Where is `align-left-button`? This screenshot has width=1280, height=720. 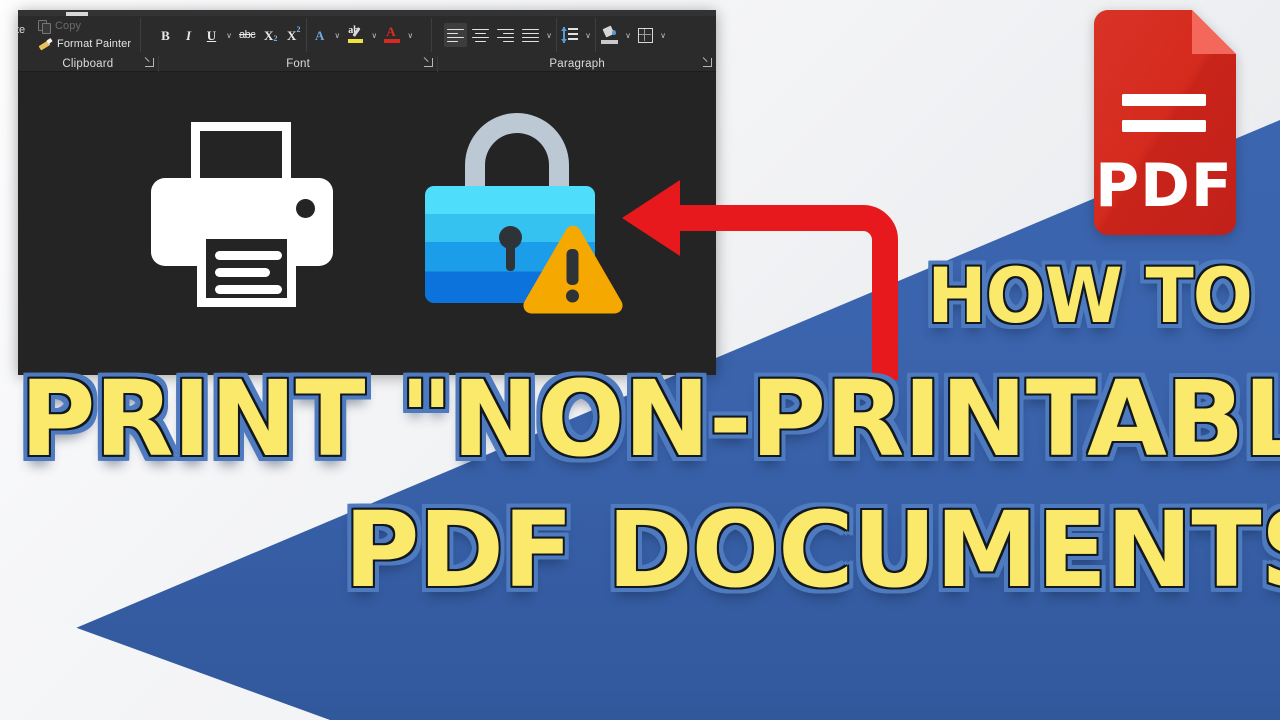
align-left-button is located at coordinates (455, 35).